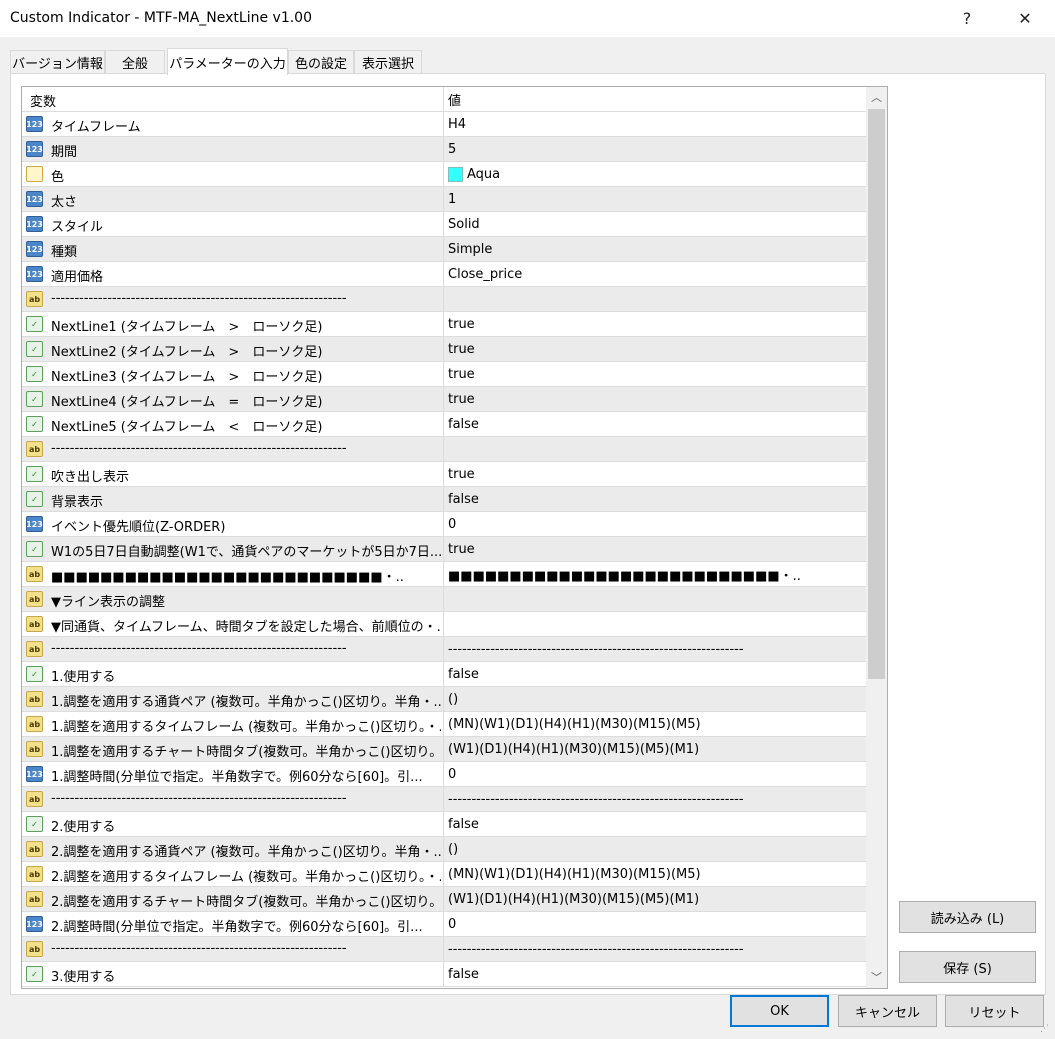 The image size is (1055, 1039). What do you see at coordinates (233, 224) in the screenshot?
I see `parameter-name-cell: 123 スタイル` at bounding box center [233, 224].